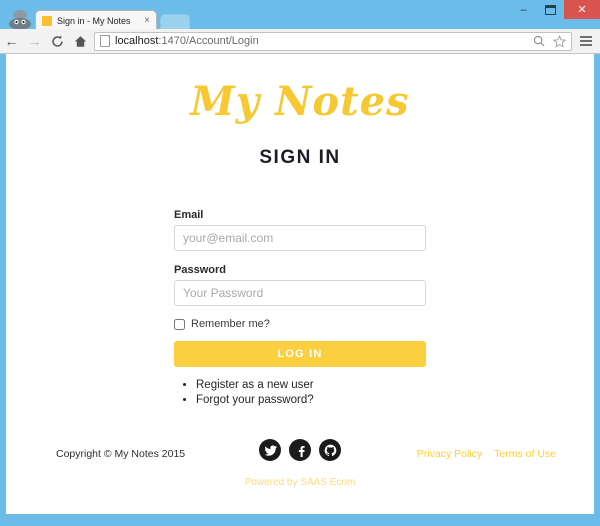 This screenshot has width=600, height=526. What do you see at coordinates (230, 324) in the screenshot?
I see `remember-me-label: Remember me?` at bounding box center [230, 324].